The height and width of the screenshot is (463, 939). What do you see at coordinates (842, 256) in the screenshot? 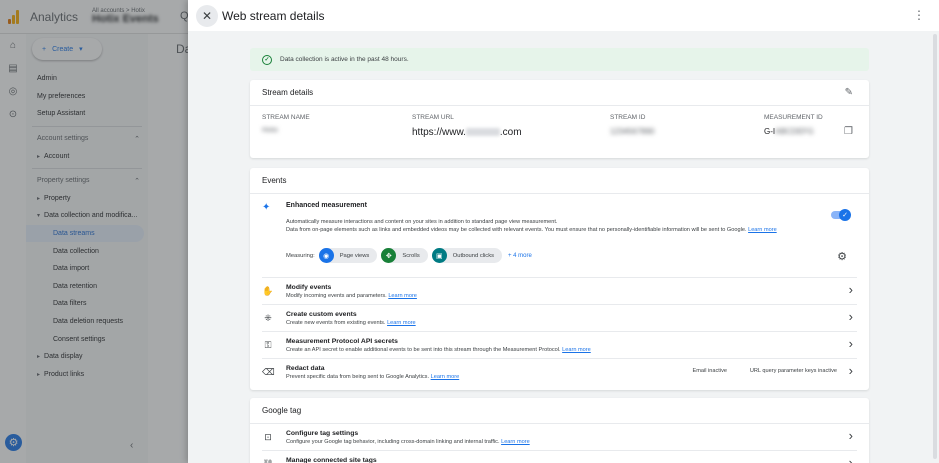
I see `settings-gear-icon: ⚙` at bounding box center [842, 256].